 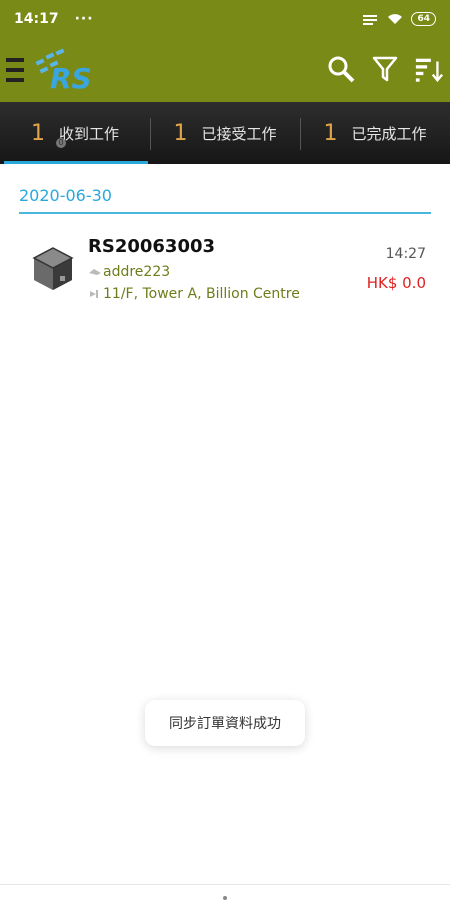 What do you see at coordinates (389, 133) in the screenshot?
I see `tab-label: 已完成工作` at bounding box center [389, 133].